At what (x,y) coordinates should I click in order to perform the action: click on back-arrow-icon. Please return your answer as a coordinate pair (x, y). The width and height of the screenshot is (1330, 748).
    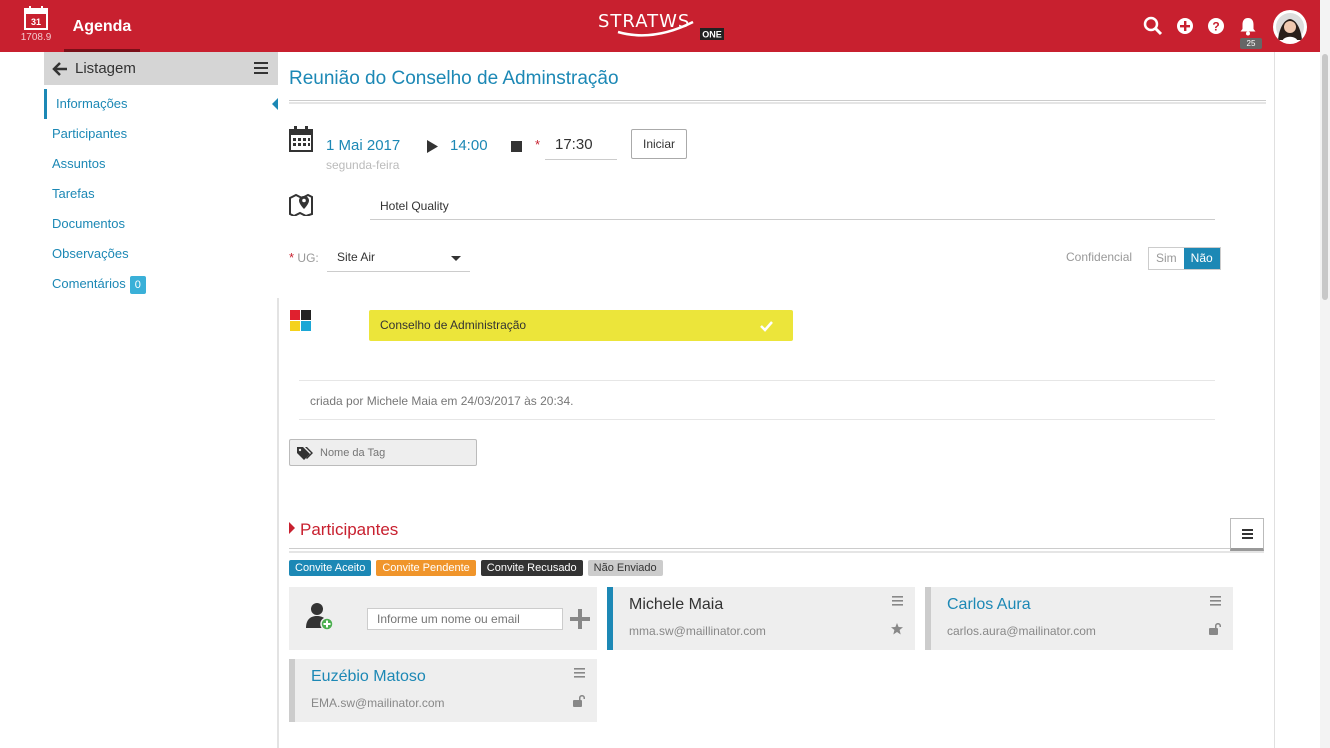
    Looking at the image, I should click on (60, 69).